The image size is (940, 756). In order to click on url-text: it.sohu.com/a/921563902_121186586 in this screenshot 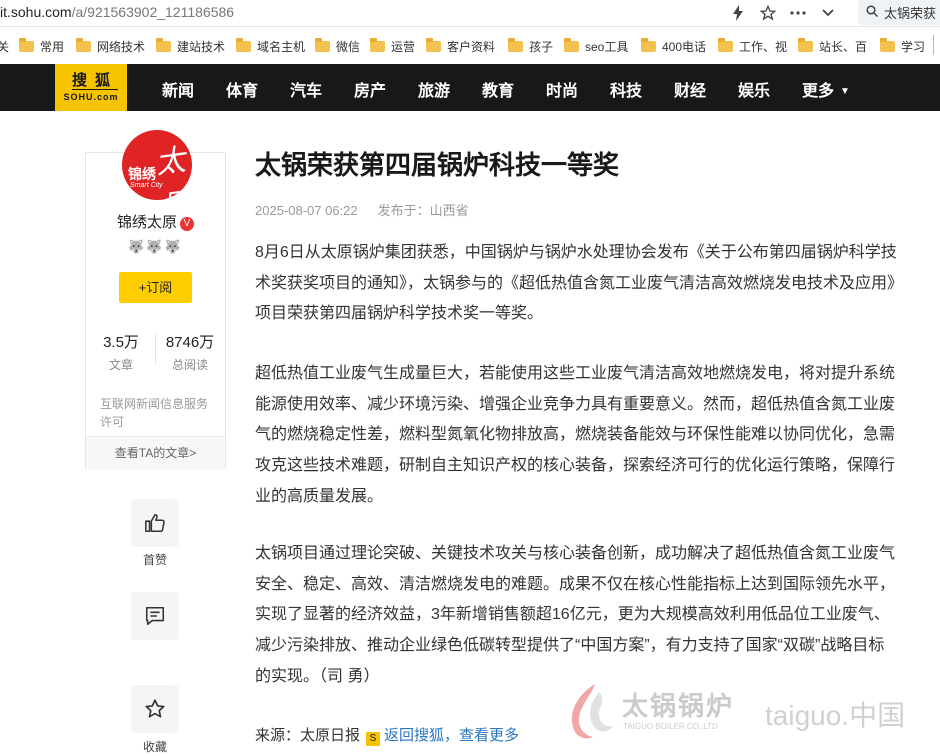, I will do `click(117, 12)`.